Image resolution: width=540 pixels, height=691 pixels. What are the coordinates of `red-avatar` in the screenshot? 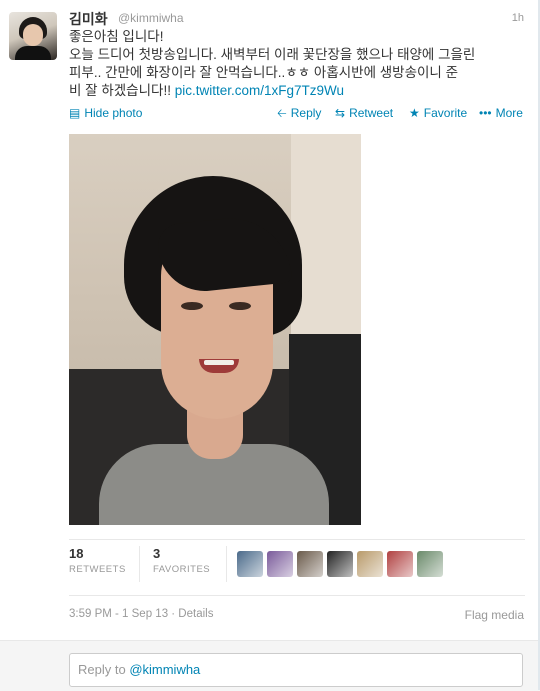 It's located at (400, 564).